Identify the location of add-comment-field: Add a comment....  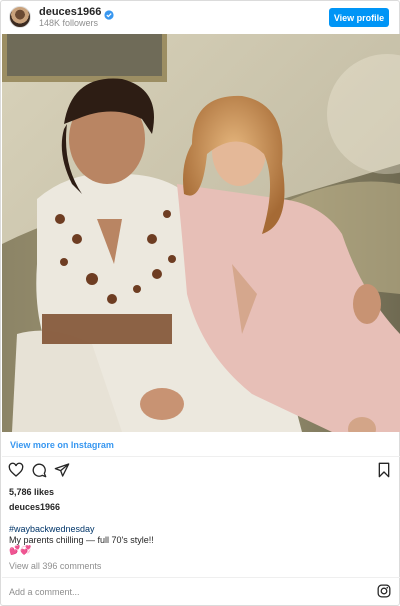
(44, 592).